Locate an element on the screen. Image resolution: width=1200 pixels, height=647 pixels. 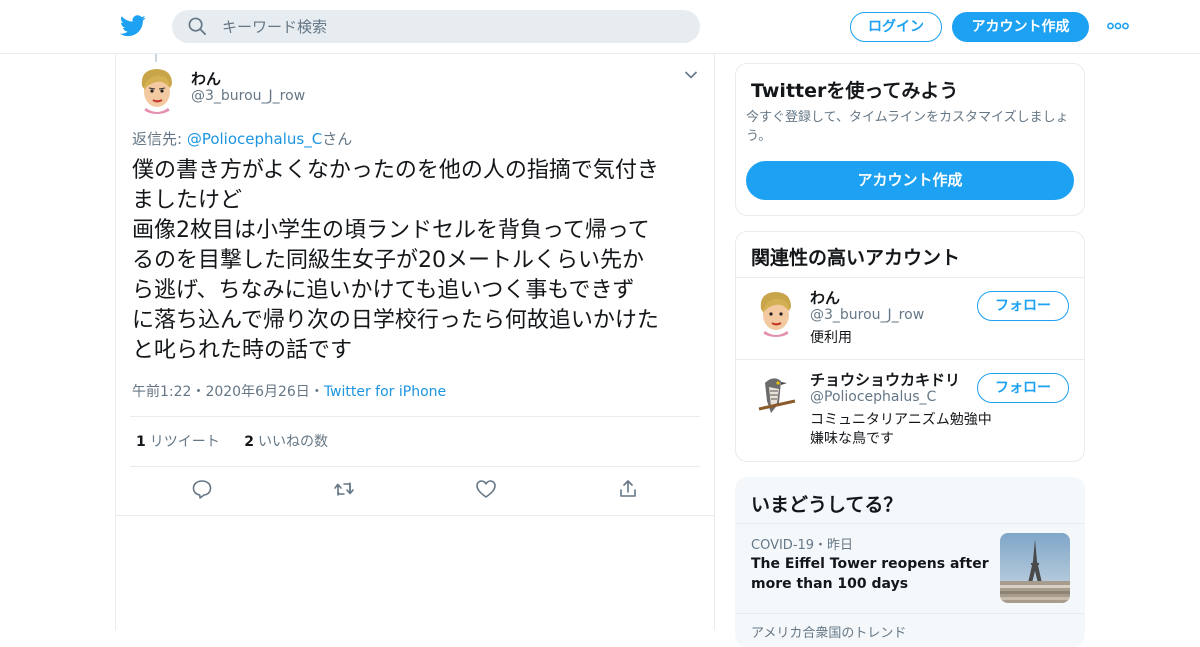
twitter-bird-icon is located at coordinates (133, 26).